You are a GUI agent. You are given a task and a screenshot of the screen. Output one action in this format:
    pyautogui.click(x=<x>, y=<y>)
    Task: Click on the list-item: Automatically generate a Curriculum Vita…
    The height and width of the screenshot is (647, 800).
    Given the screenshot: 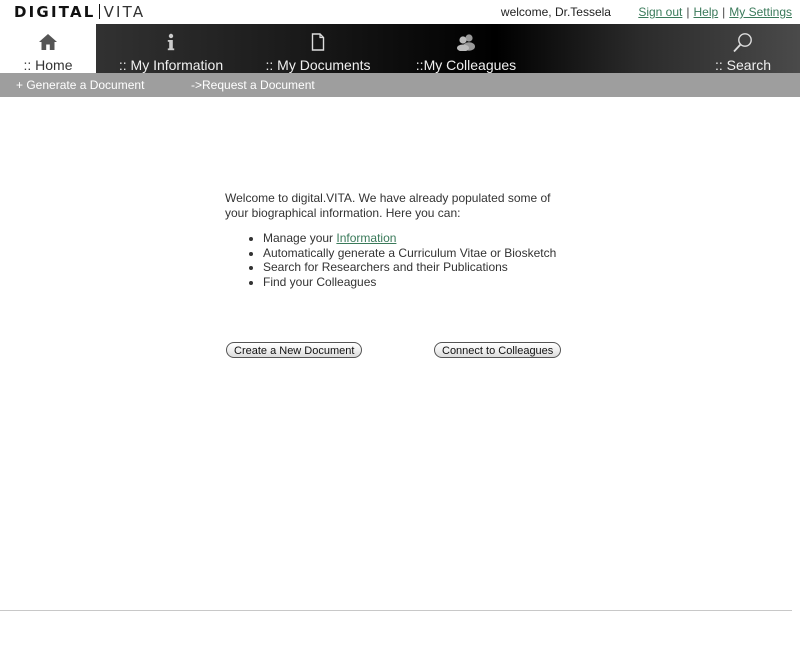 What is the action you would take?
    pyautogui.click(x=414, y=253)
    